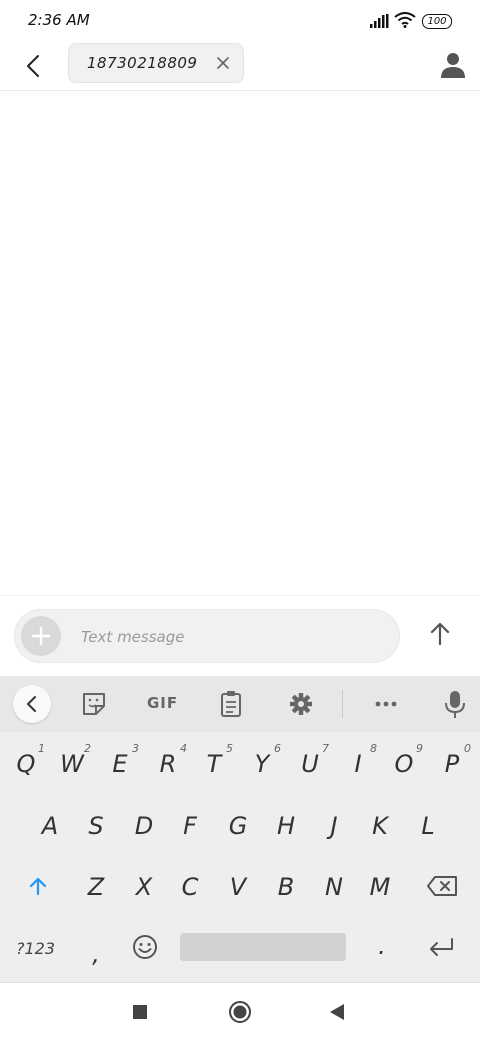 Image resolution: width=480 pixels, height=1041 pixels. I want to click on sticker-icon, so click(94, 704).